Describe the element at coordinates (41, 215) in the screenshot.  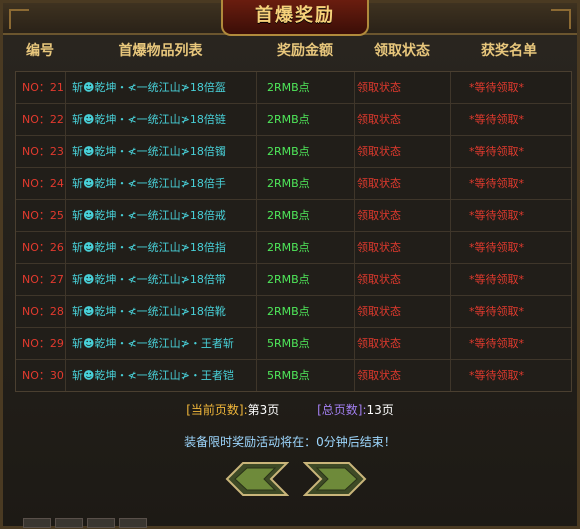
I see `row-id: NO：25` at that location.